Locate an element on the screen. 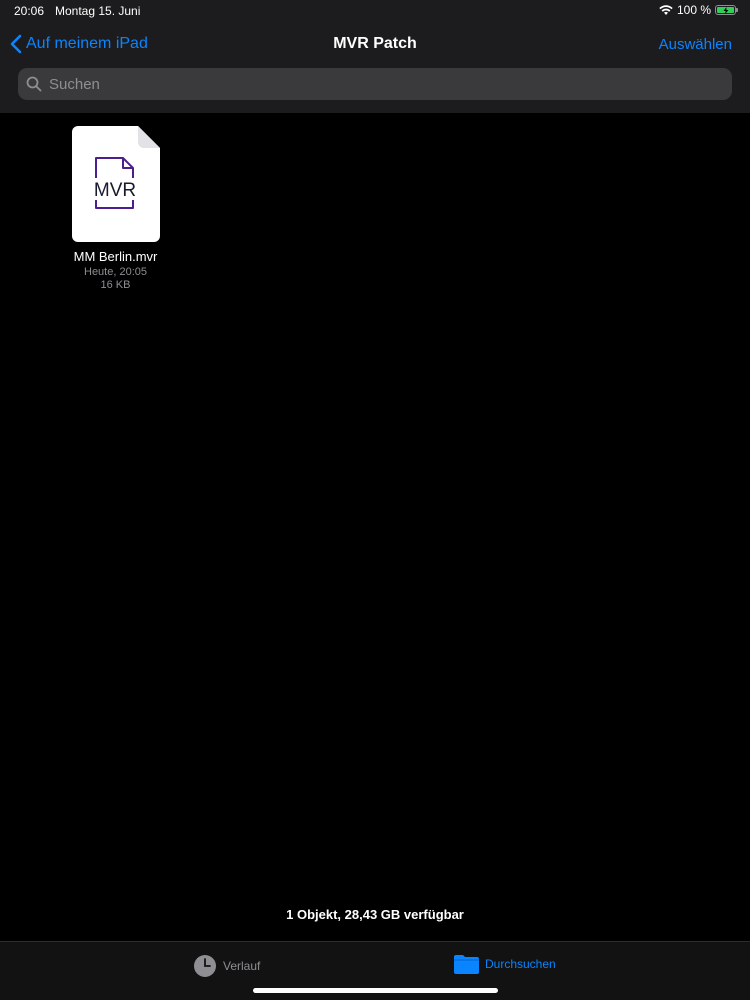  file-thumb-label: MVR is located at coordinates (114, 190).